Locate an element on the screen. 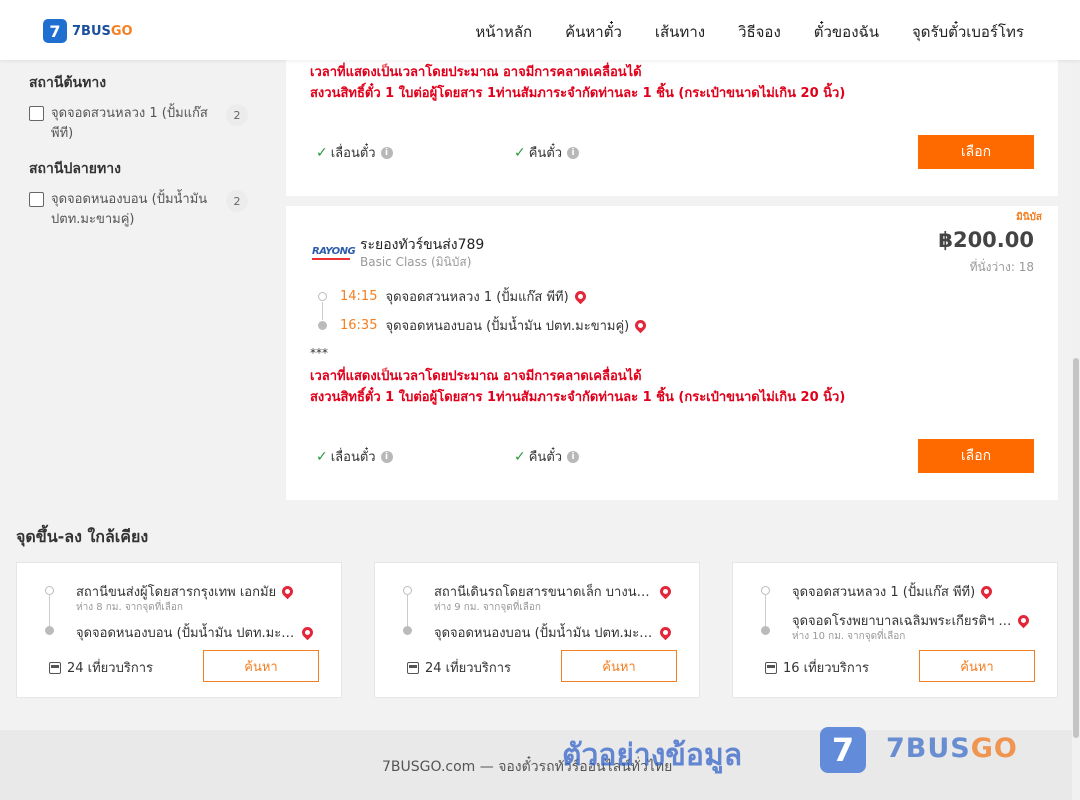  nearby-to-stop: จุดจอดโรงพยาบาลเฉลิมพระเกียรติฯ (บางนา) is located at coordinates (917, 620).